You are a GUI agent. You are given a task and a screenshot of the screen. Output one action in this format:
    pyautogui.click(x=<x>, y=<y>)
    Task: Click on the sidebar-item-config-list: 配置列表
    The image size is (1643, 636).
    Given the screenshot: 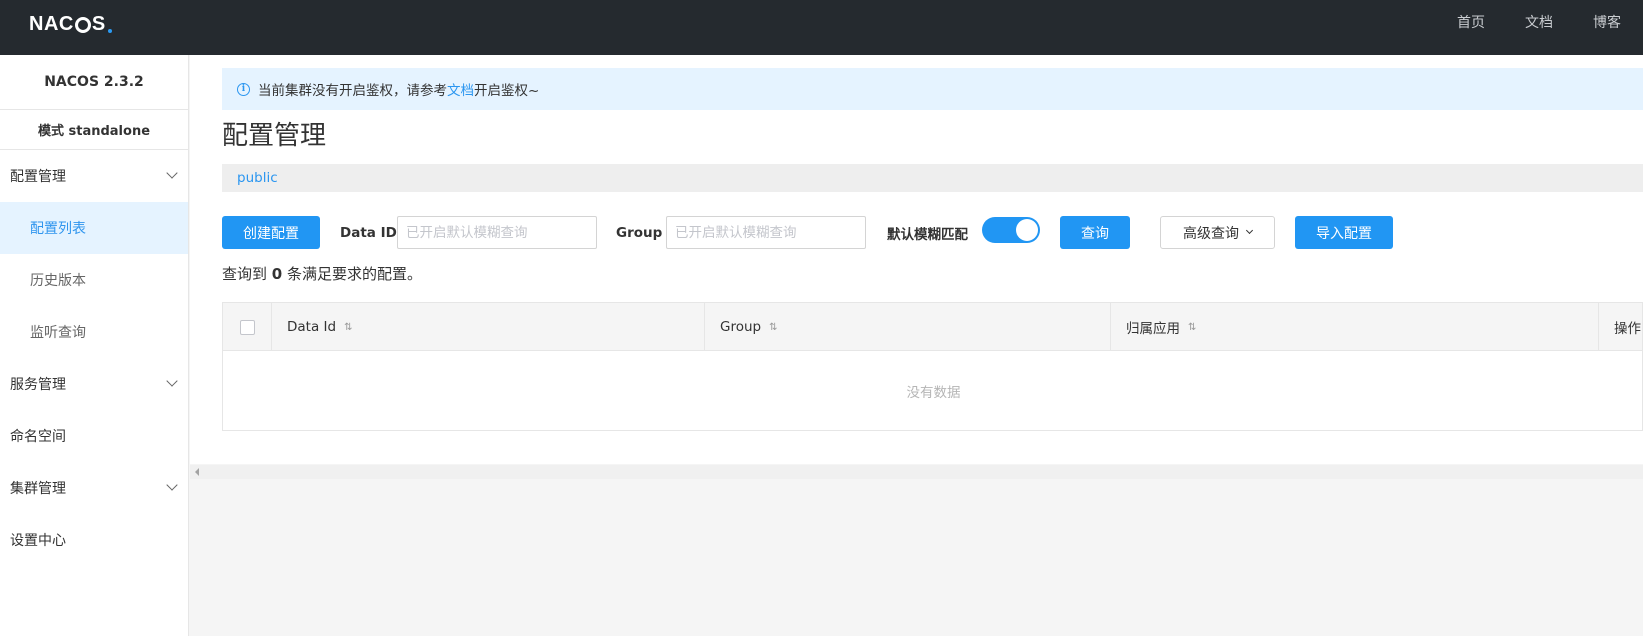 What is the action you would take?
    pyautogui.click(x=94, y=228)
    